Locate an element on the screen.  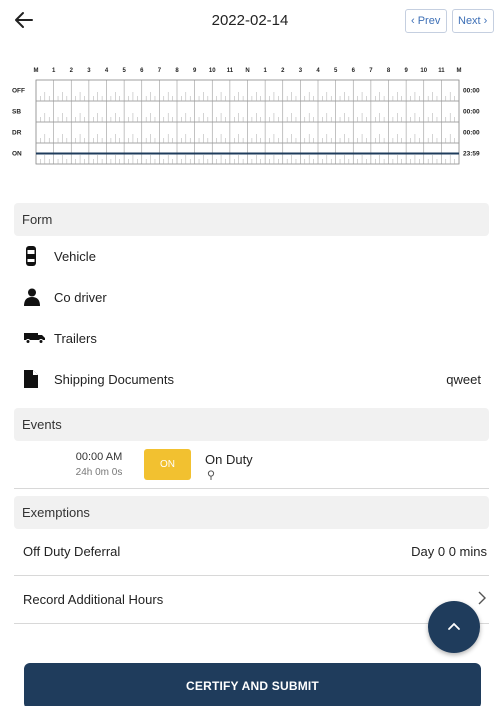
event-duration: 24h 0m 0s is located at coordinates (99, 472).